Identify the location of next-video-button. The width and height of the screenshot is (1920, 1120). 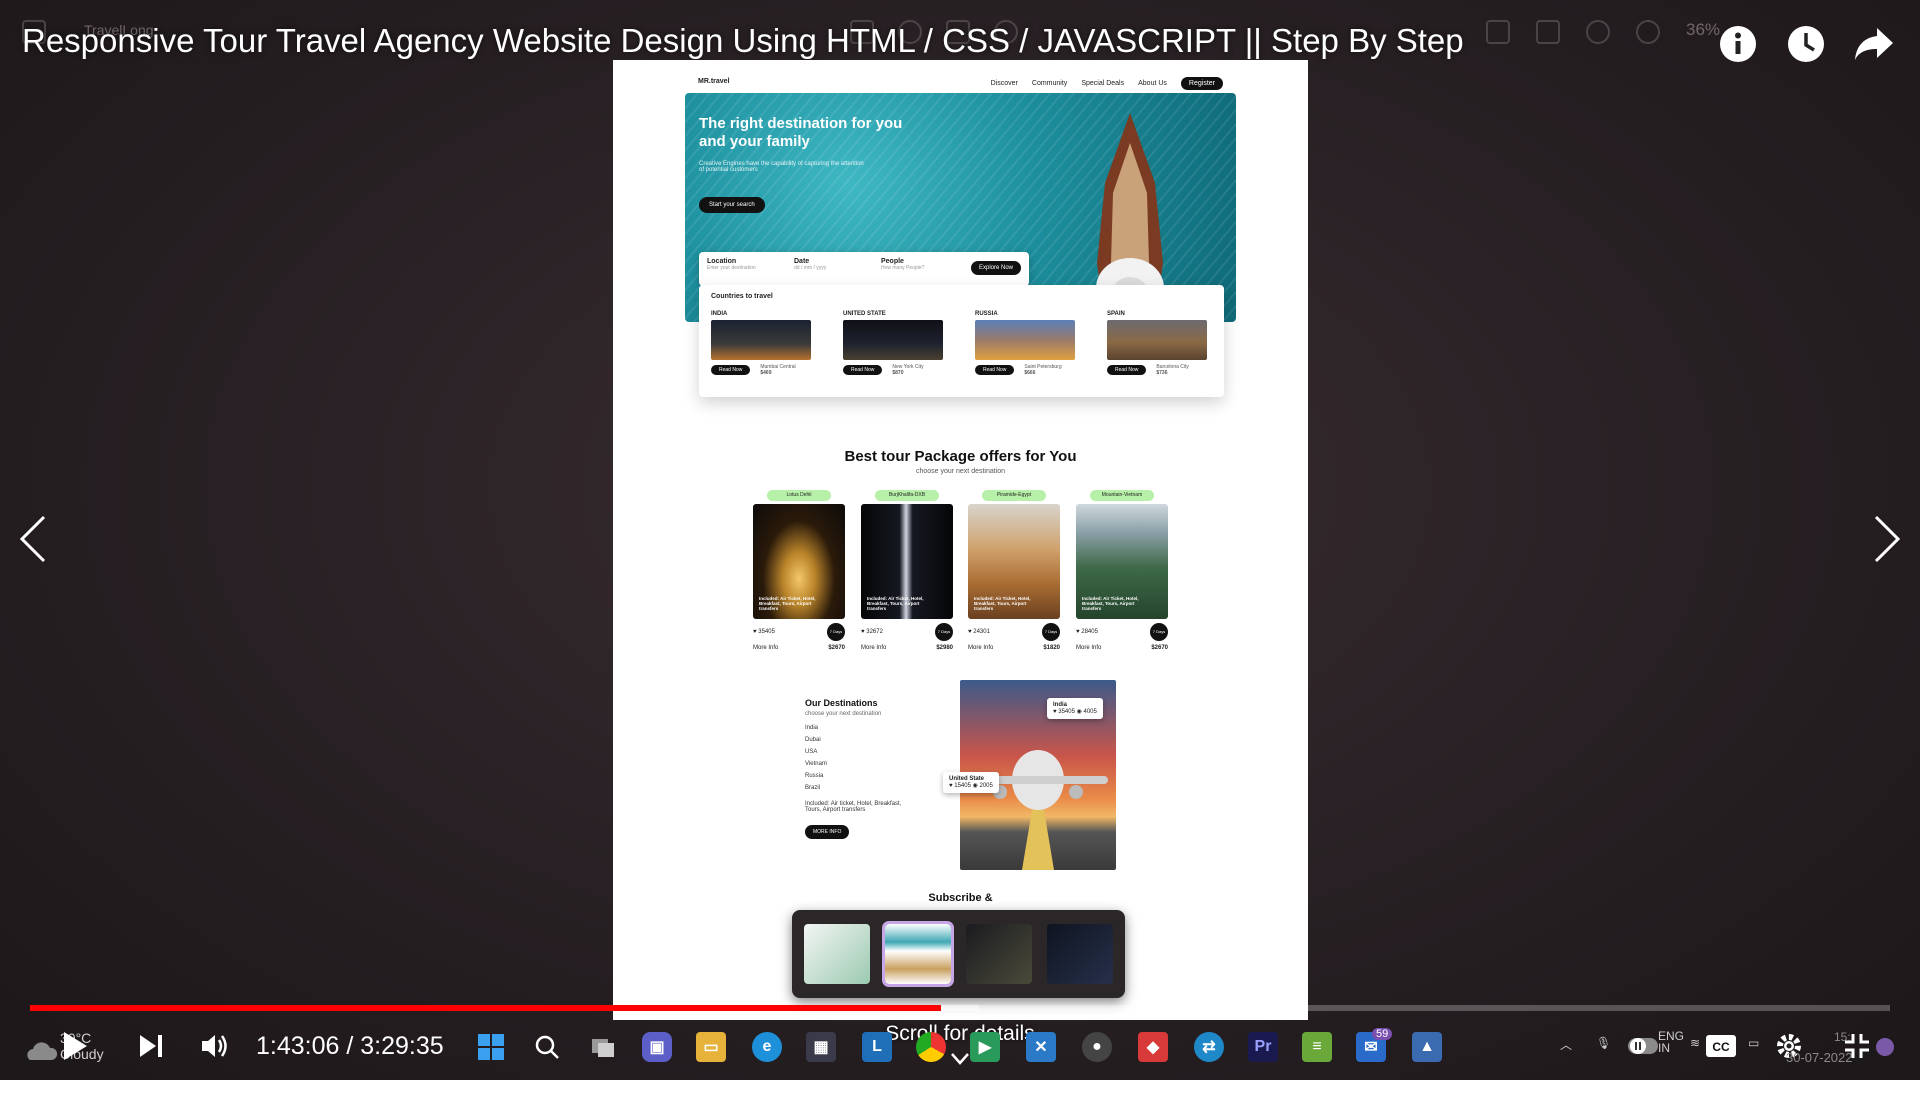
(151, 1046).